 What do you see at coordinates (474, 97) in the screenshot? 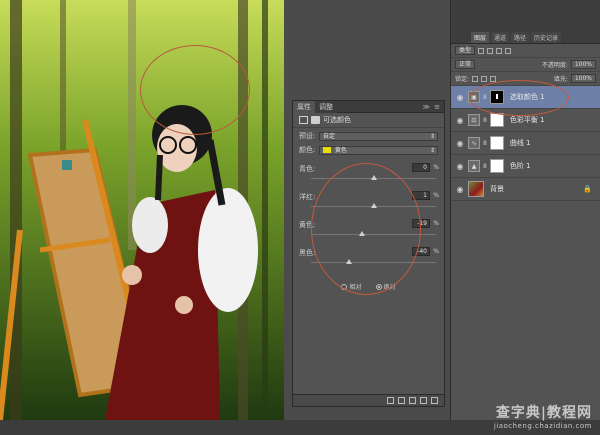
I see `selective-color-icon: ▣` at bounding box center [474, 97].